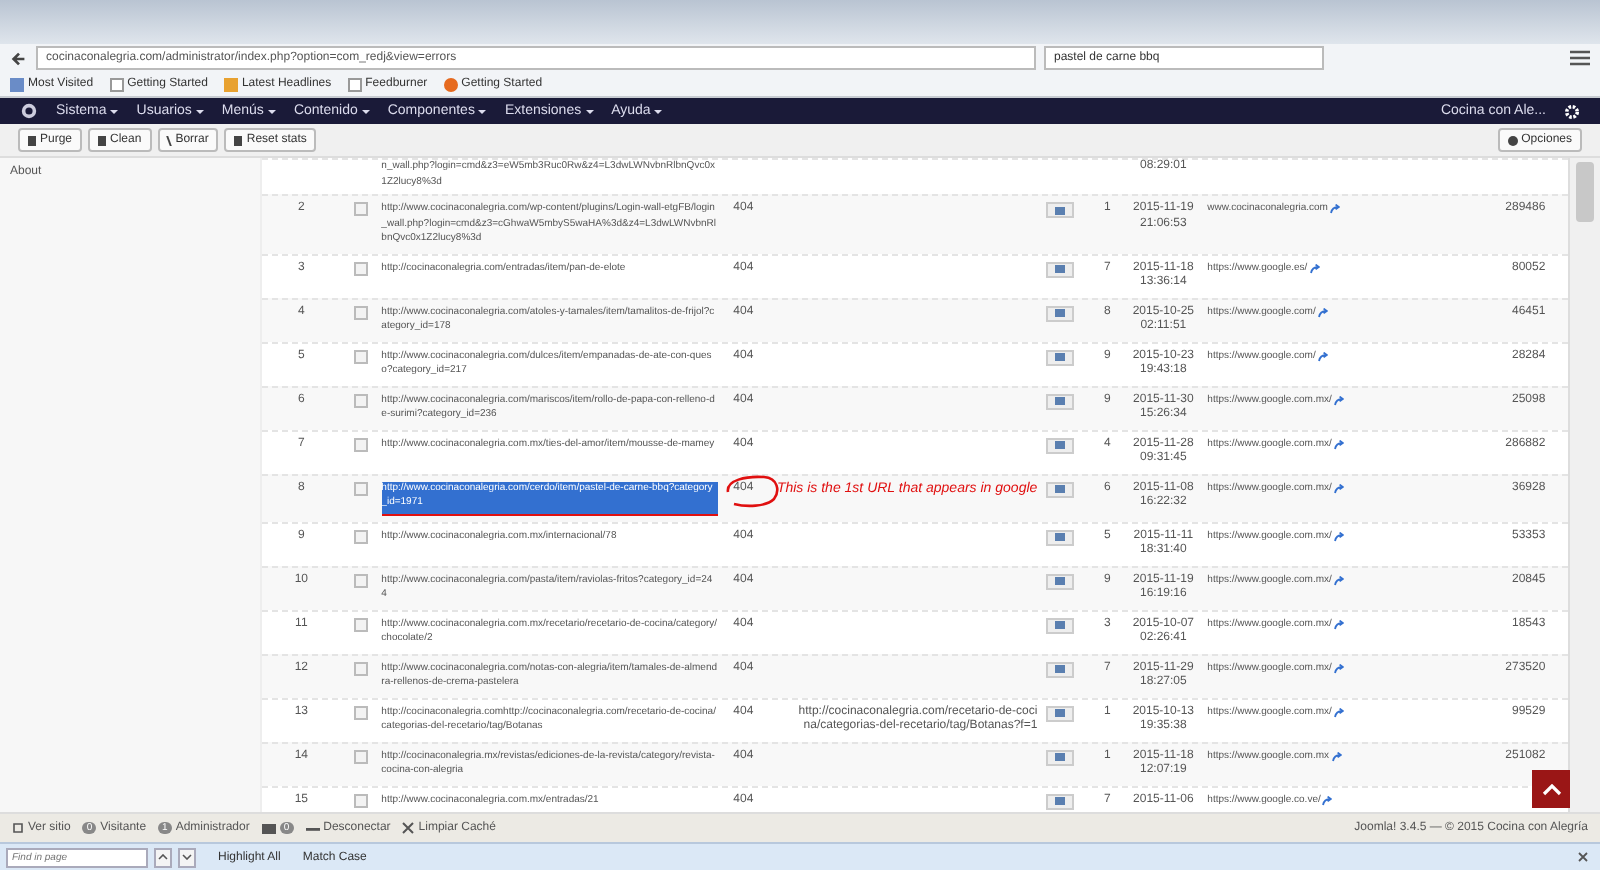 The image size is (1600, 870). Describe the element at coordinates (312, 828) in the screenshot. I see `minus-icon` at that location.